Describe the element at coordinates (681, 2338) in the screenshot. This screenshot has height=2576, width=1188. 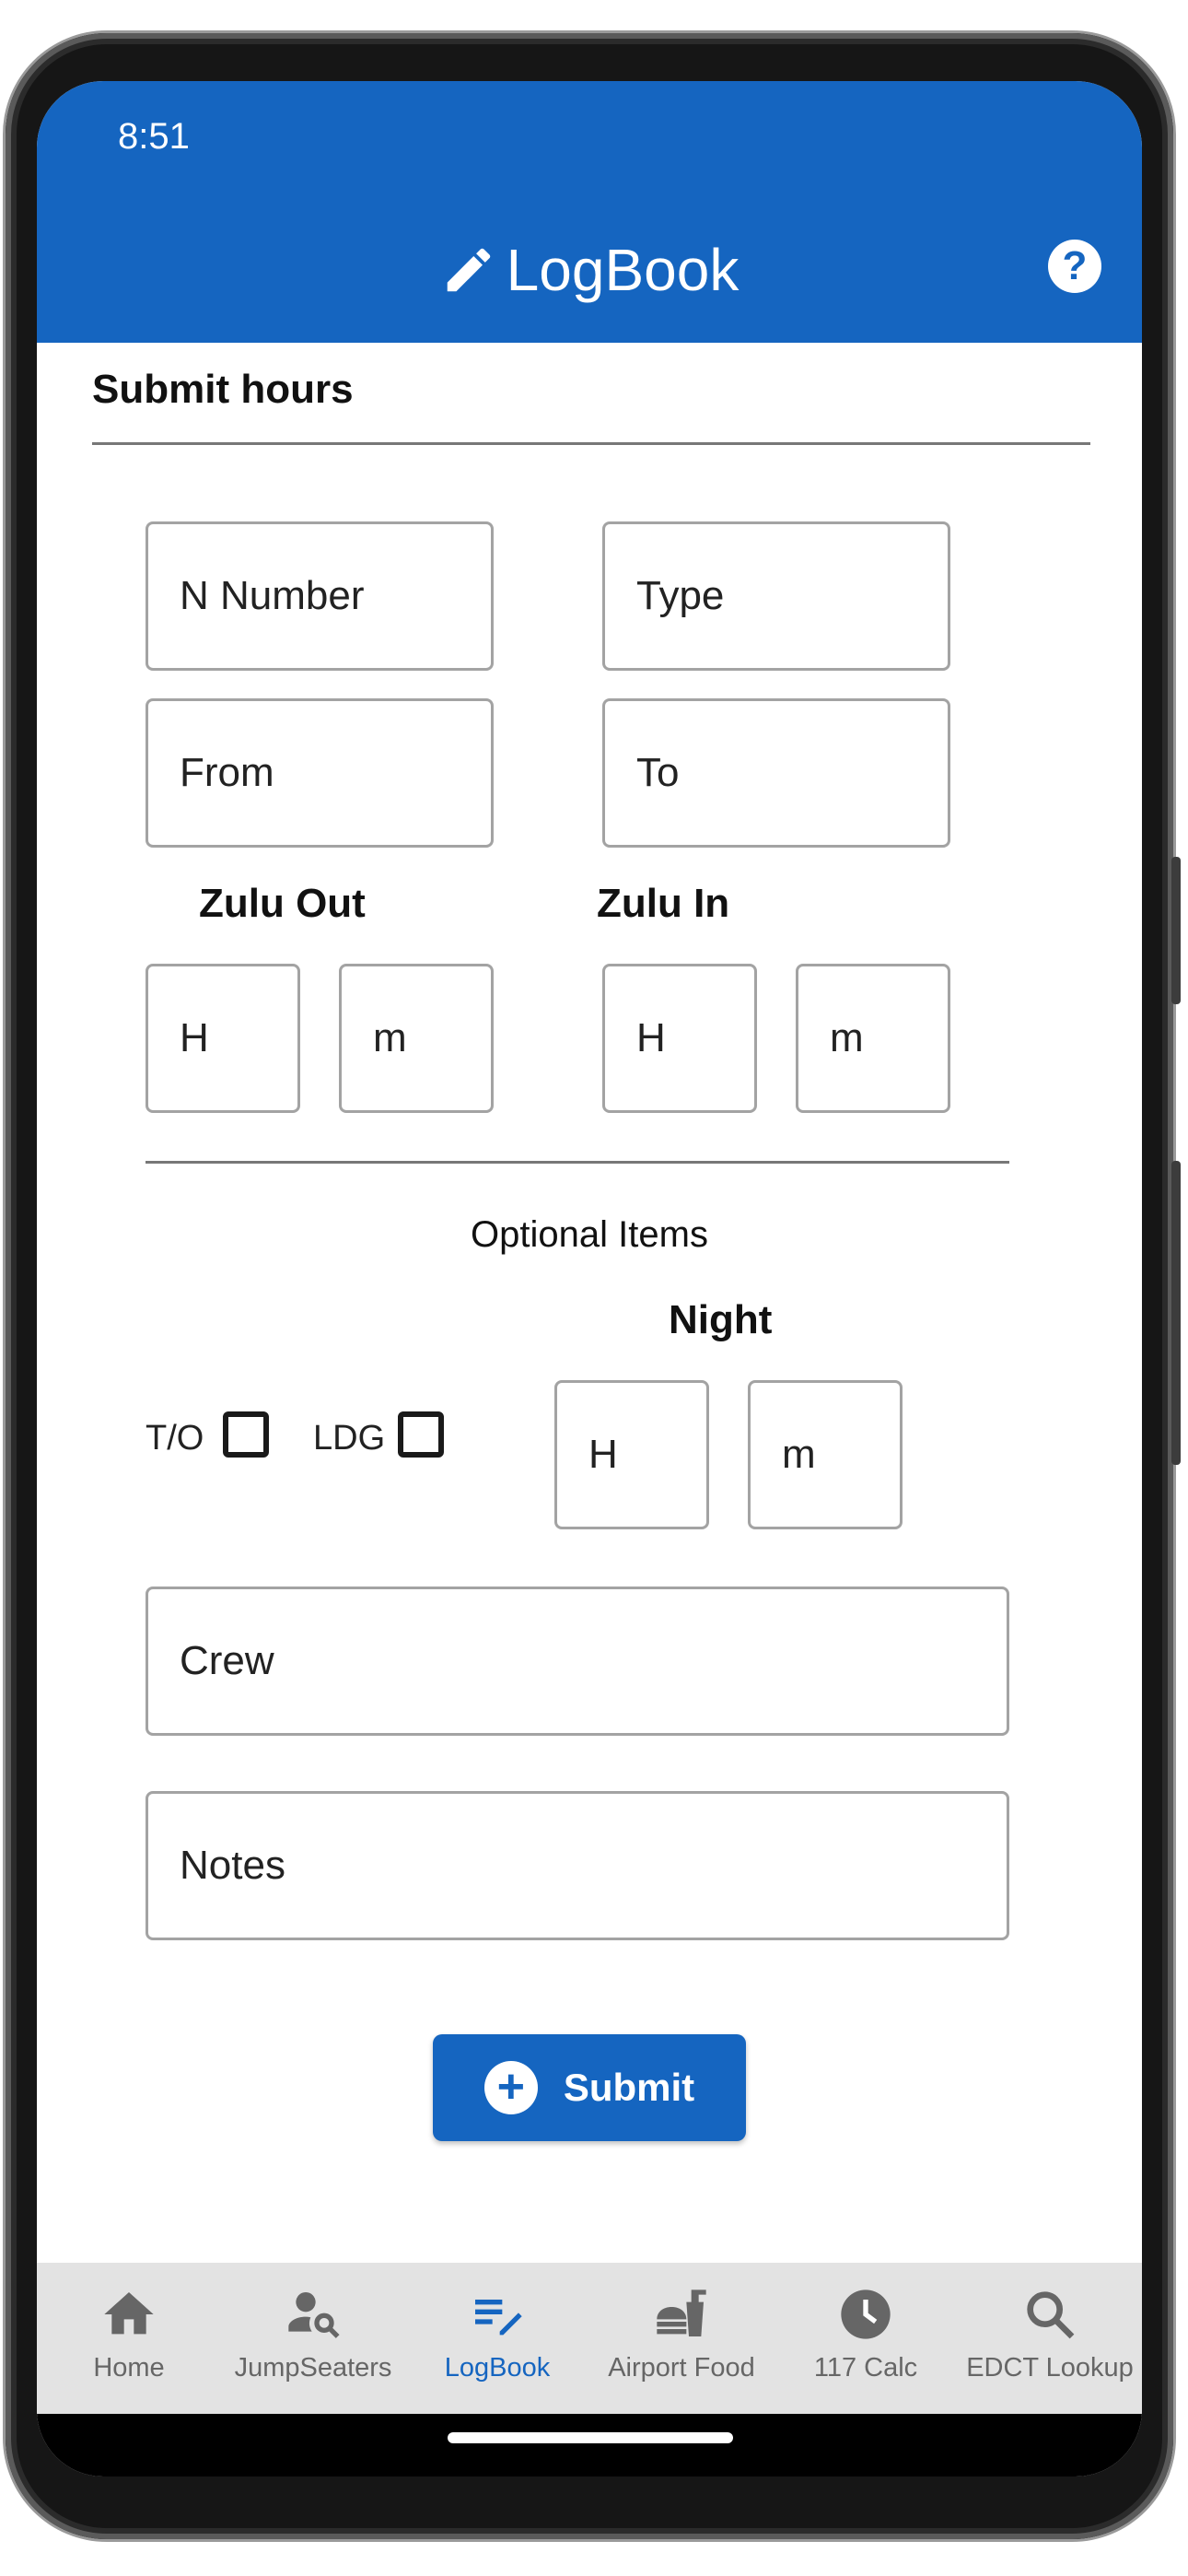
I see `nav-item-airport-food: Airport Food` at that location.